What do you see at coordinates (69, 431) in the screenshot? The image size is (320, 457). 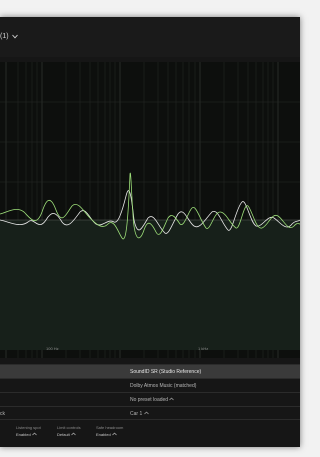 I see `limit-controls-control: Limit controls Default` at bounding box center [69, 431].